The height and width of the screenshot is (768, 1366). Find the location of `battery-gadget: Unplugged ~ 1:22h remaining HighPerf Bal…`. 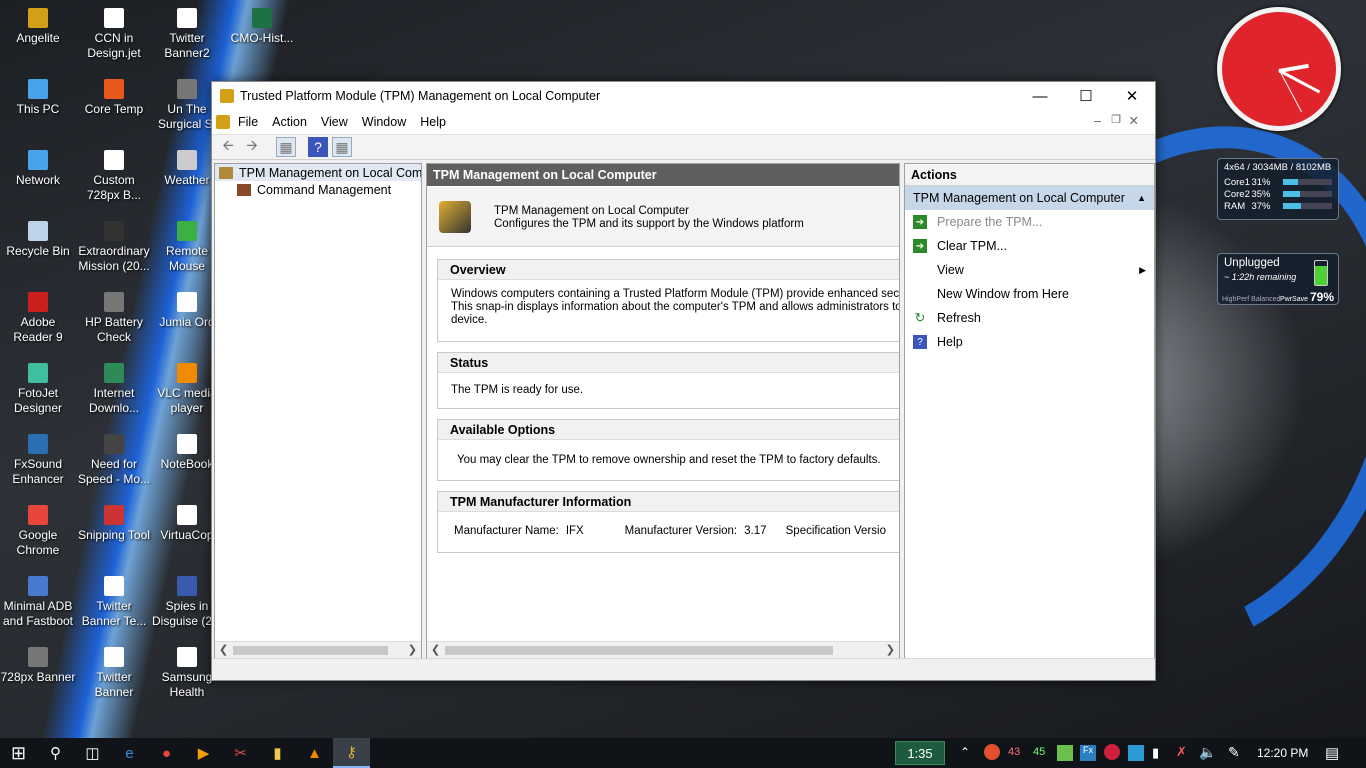

battery-gadget: Unplugged ~ 1:22h remaining HighPerf Bal… is located at coordinates (1278, 279).